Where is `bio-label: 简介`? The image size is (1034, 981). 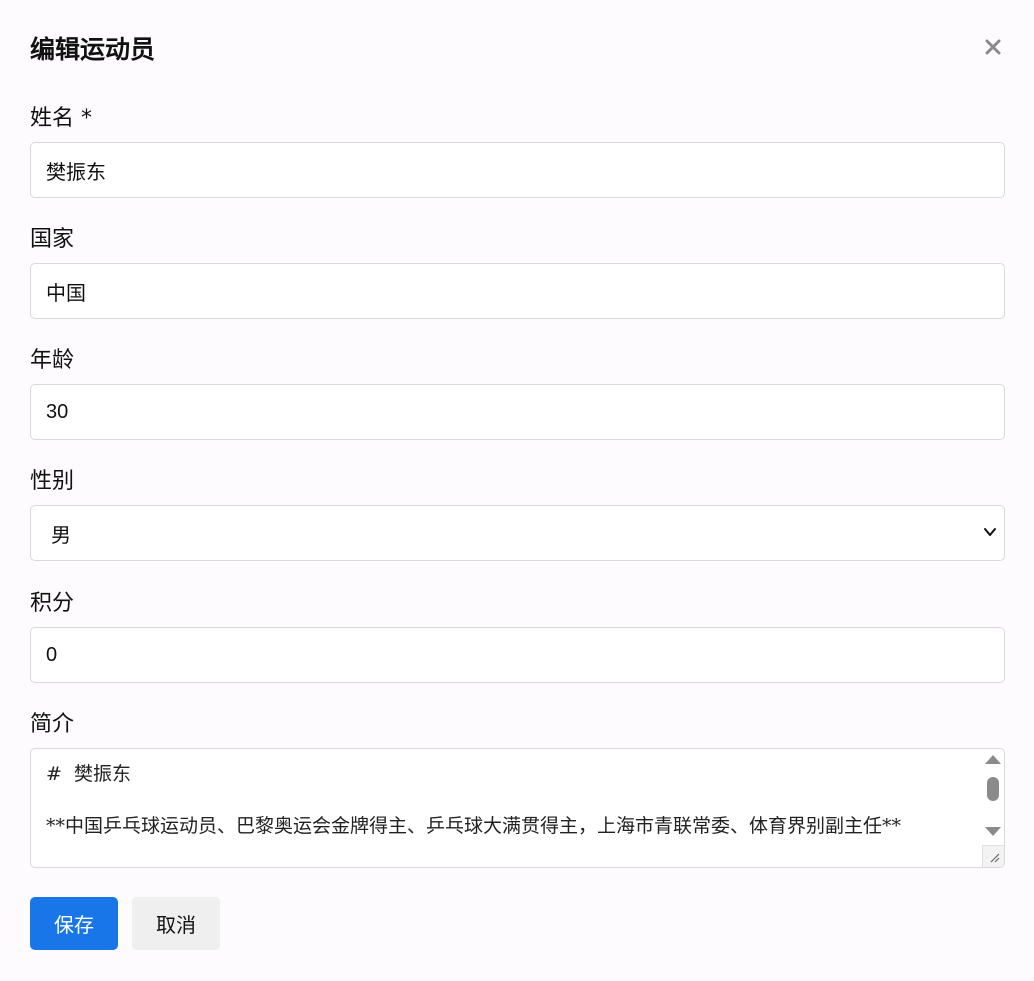 bio-label: 简介 is located at coordinates (52, 724).